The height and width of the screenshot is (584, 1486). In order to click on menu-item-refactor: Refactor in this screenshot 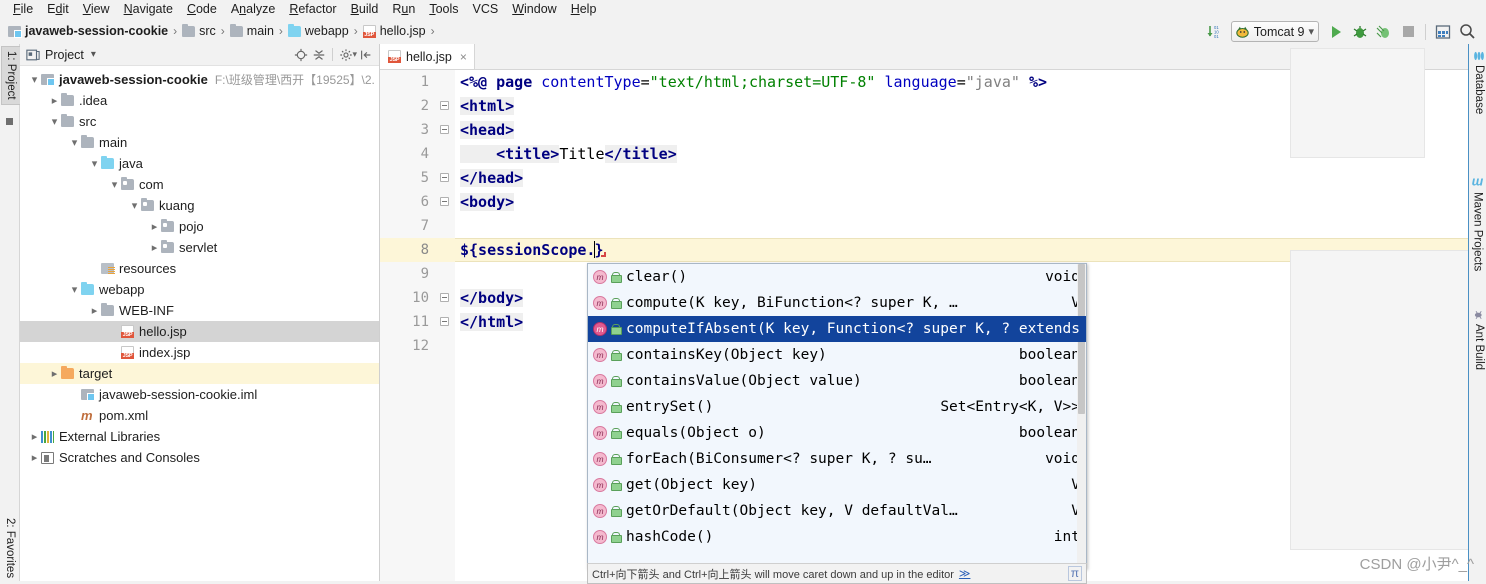, I will do `click(312, 9)`.